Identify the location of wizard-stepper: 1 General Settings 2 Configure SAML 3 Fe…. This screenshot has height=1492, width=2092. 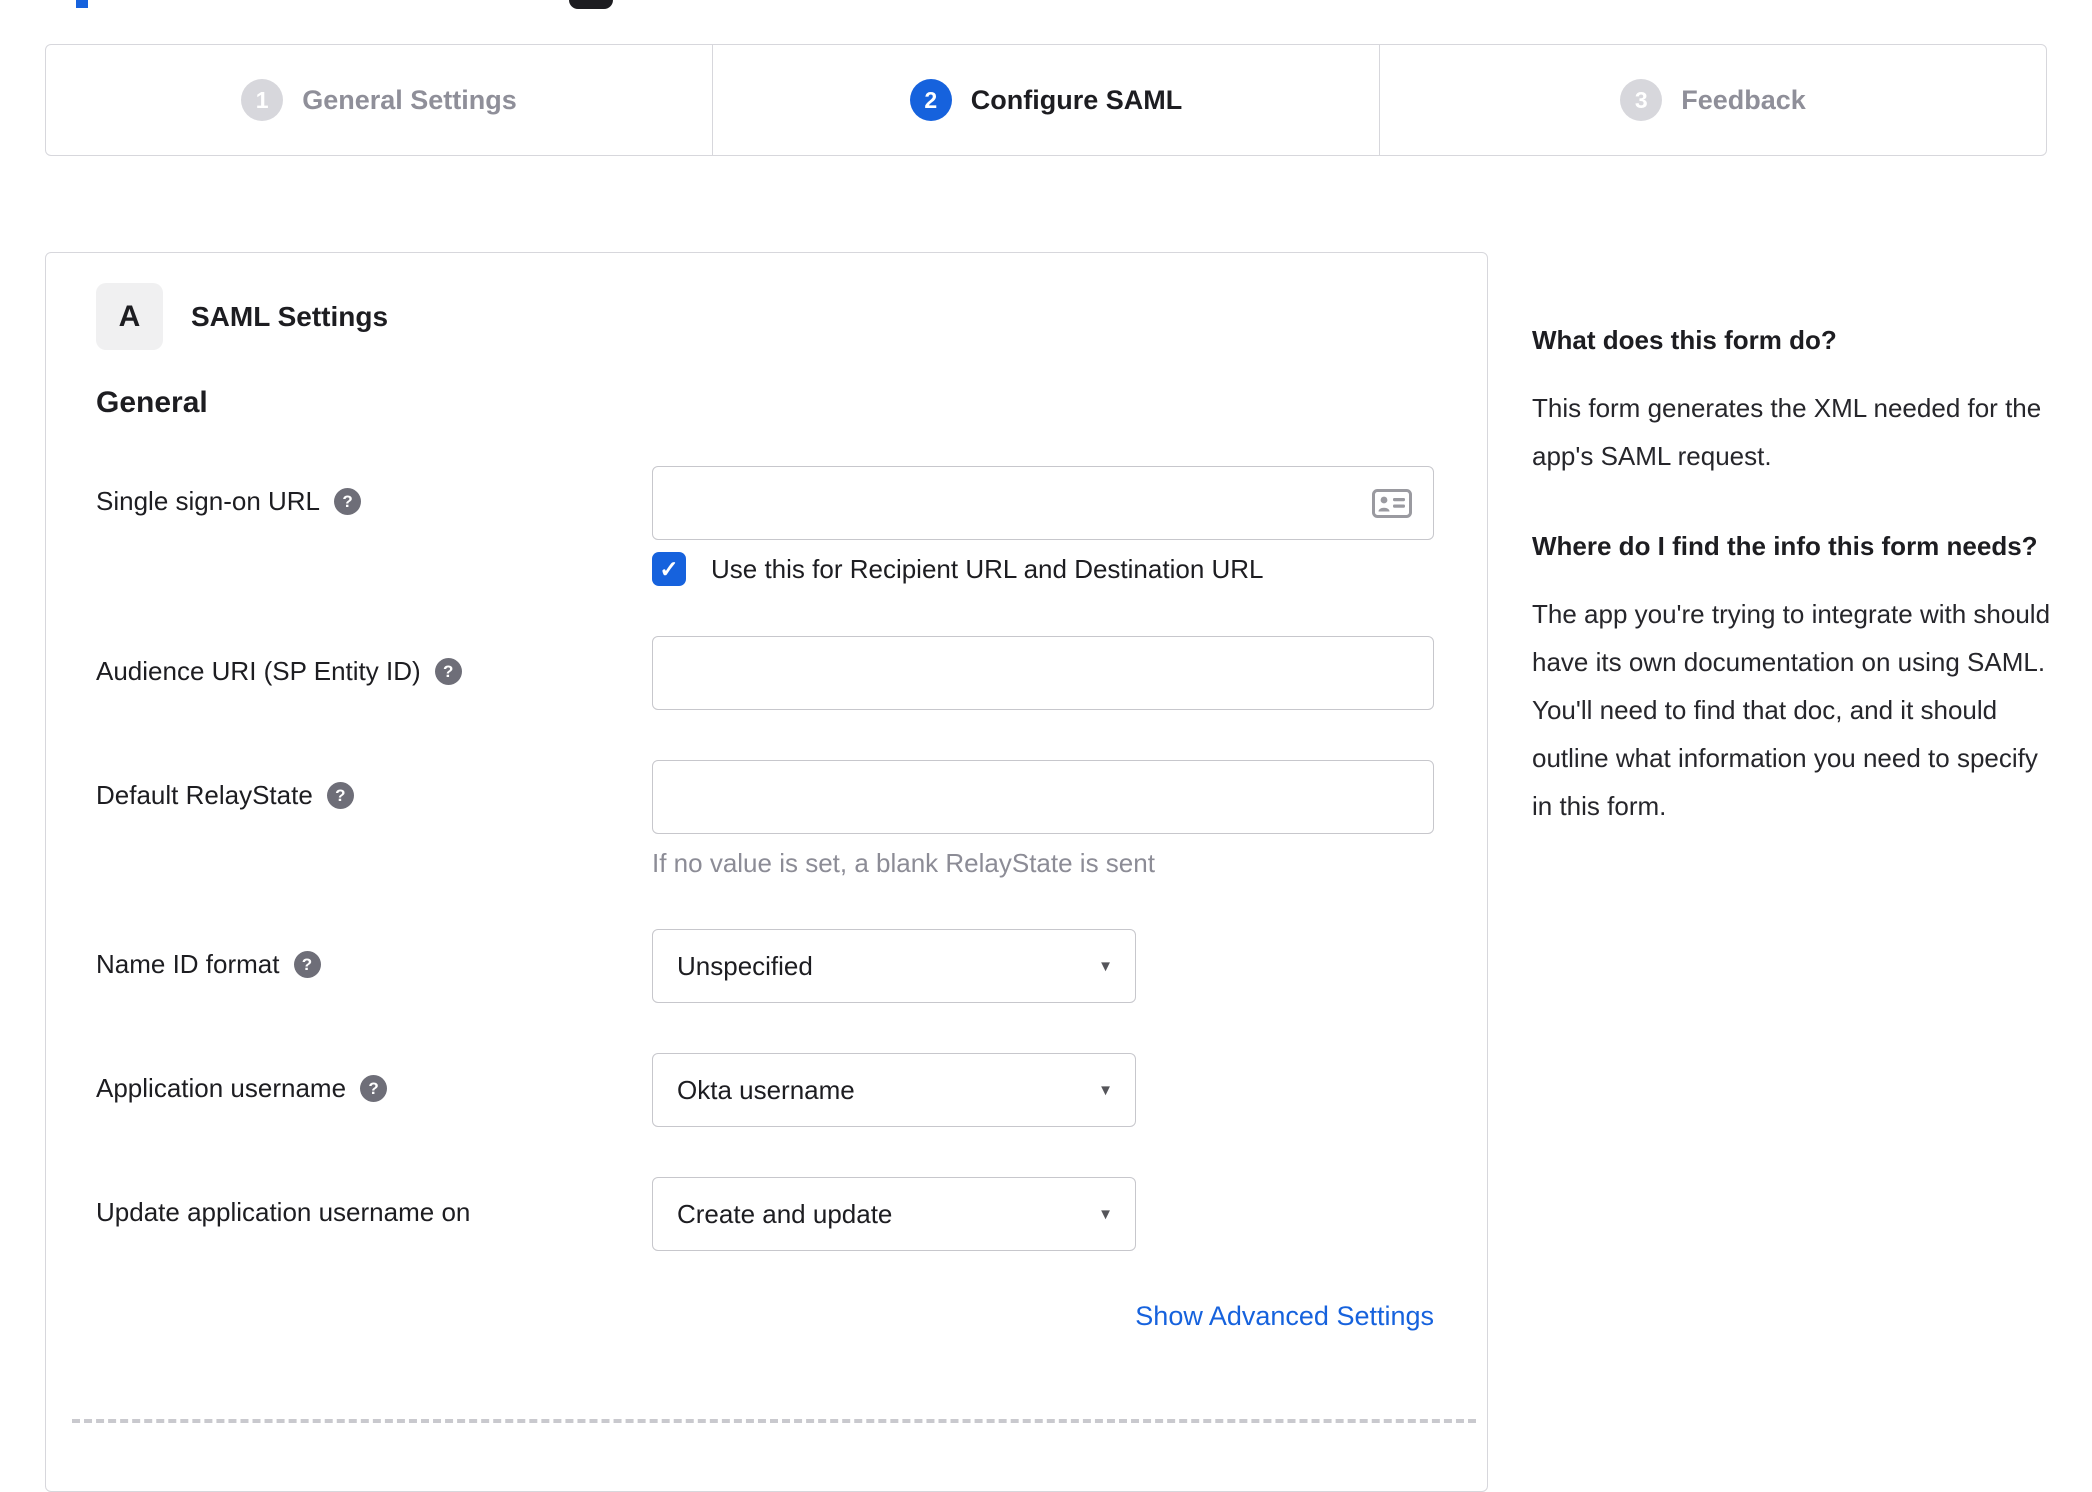
(1046, 100).